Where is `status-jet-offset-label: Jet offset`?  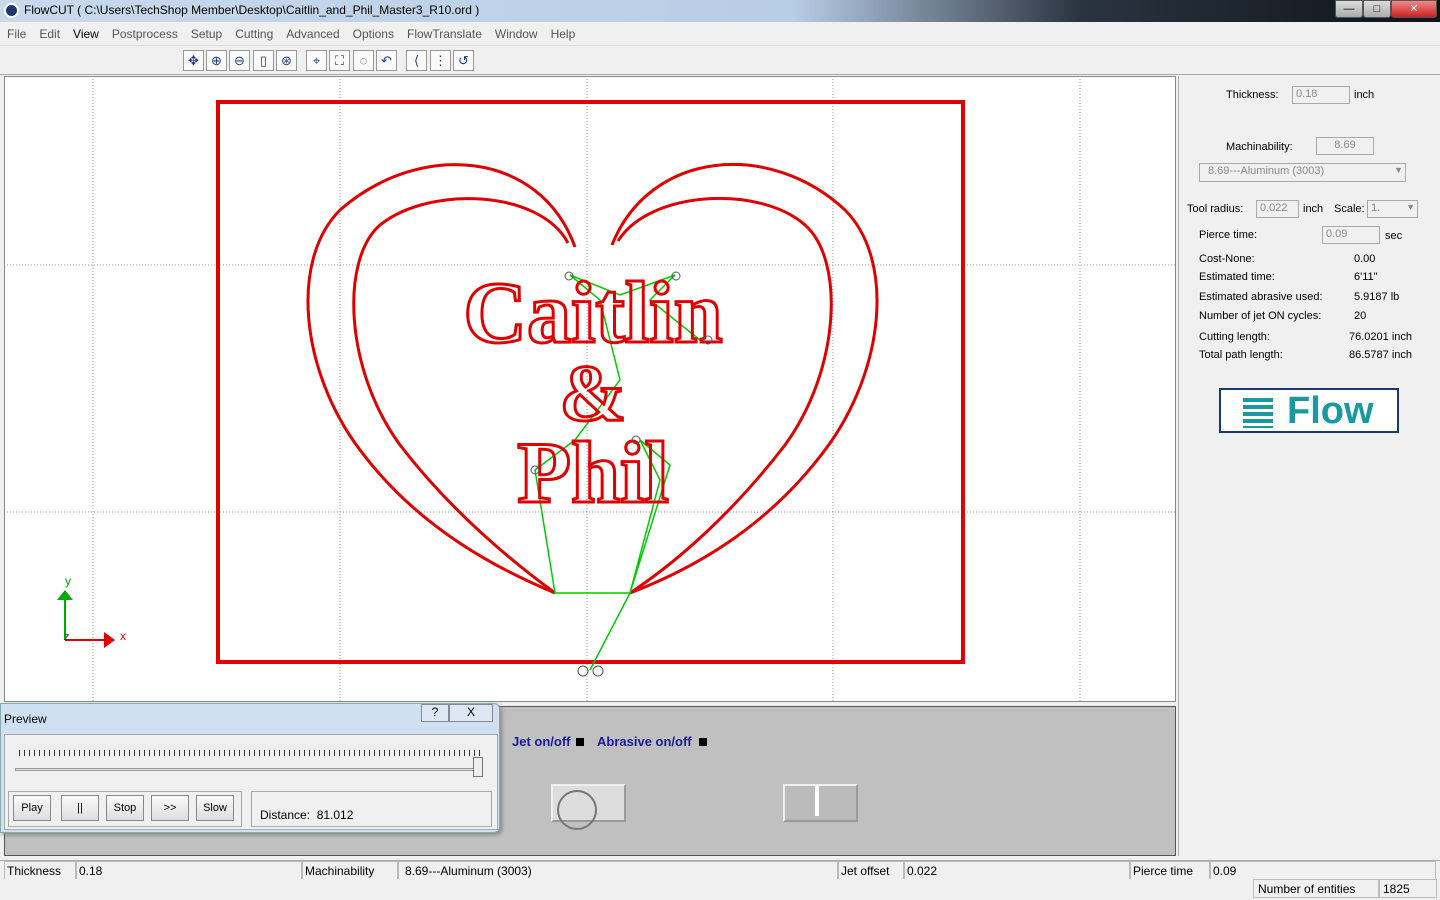
status-jet-offset-label: Jet offset is located at coordinates (871, 870).